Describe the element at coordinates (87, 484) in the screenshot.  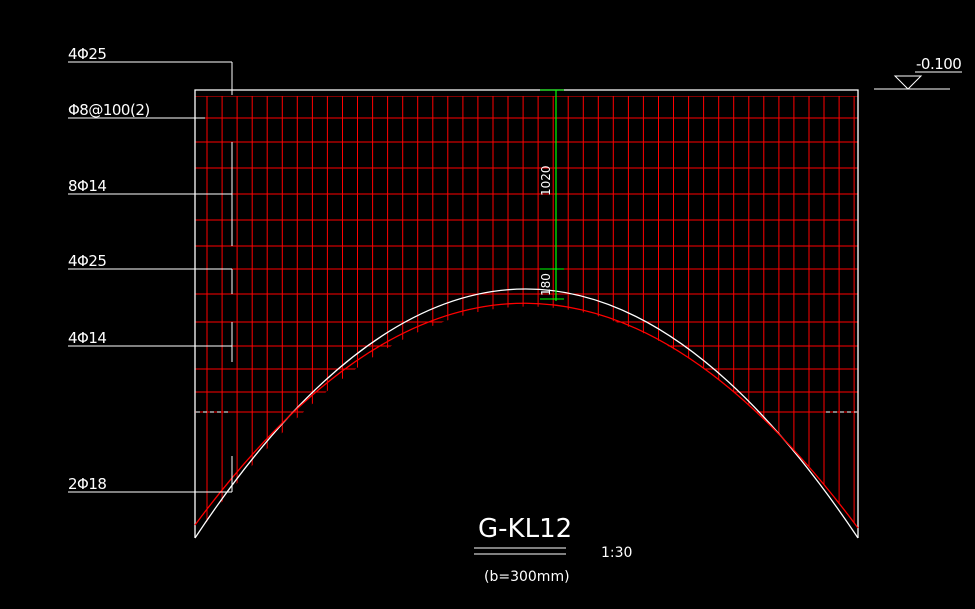
I see `label-bottom-bars: 2Φ18` at that location.